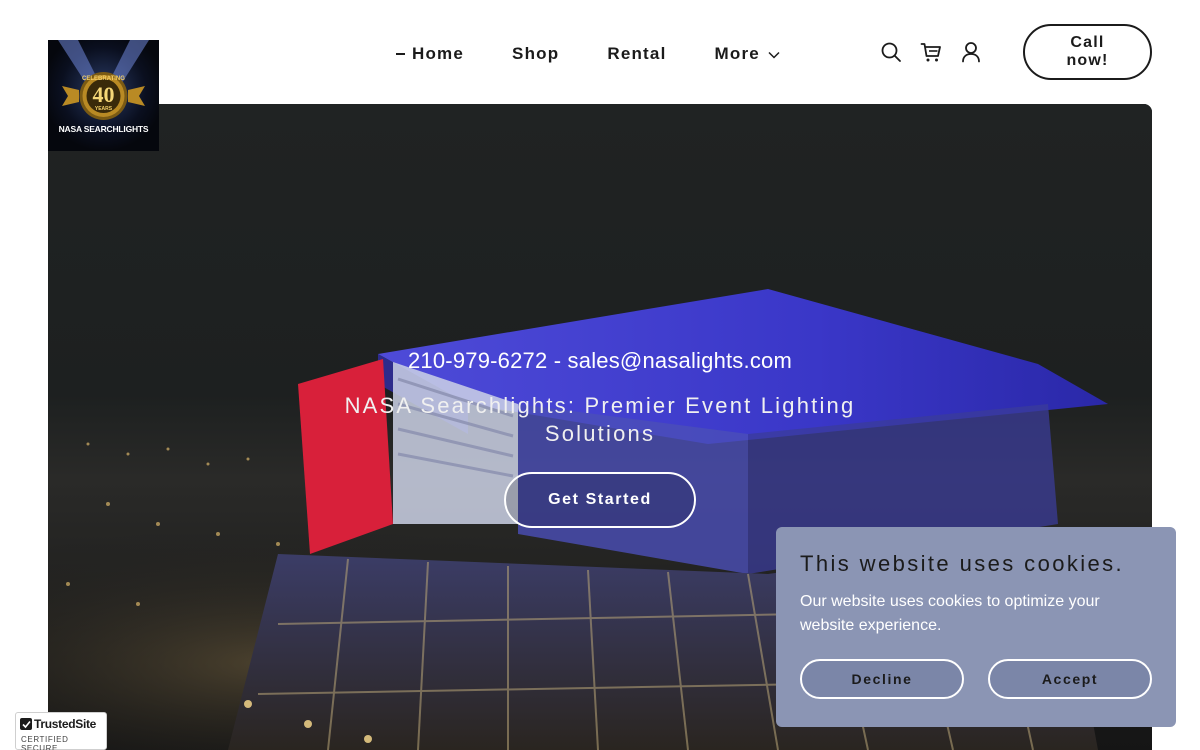  What do you see at coordinates (45, 742) in the screenshot?
I see `trustedsite-subtitle: CERTIFIED SECURE` at bounding box center [45, 742].